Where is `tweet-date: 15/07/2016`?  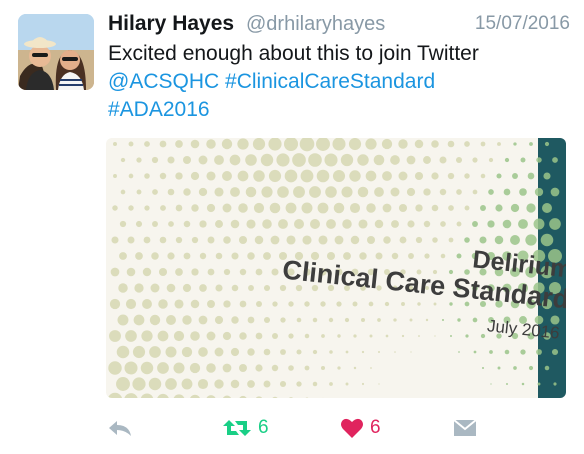
tweet-date: 15/07/2016 is located at coordinates (522, 24).